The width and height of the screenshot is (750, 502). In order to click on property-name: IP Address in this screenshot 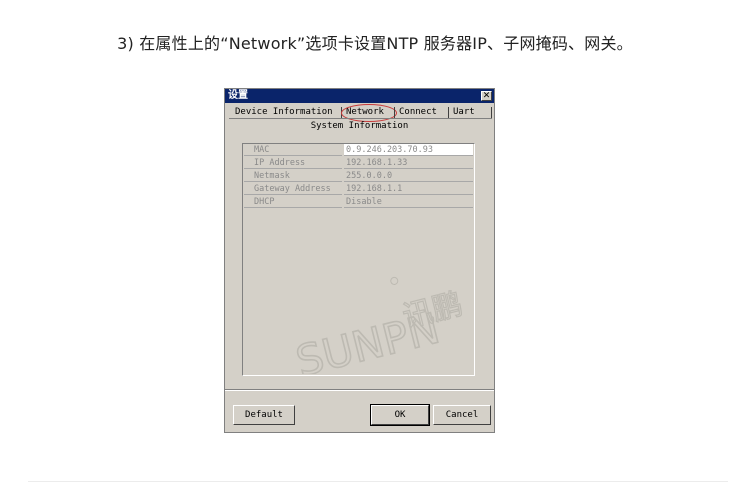, I will do `click(293, 163)`.